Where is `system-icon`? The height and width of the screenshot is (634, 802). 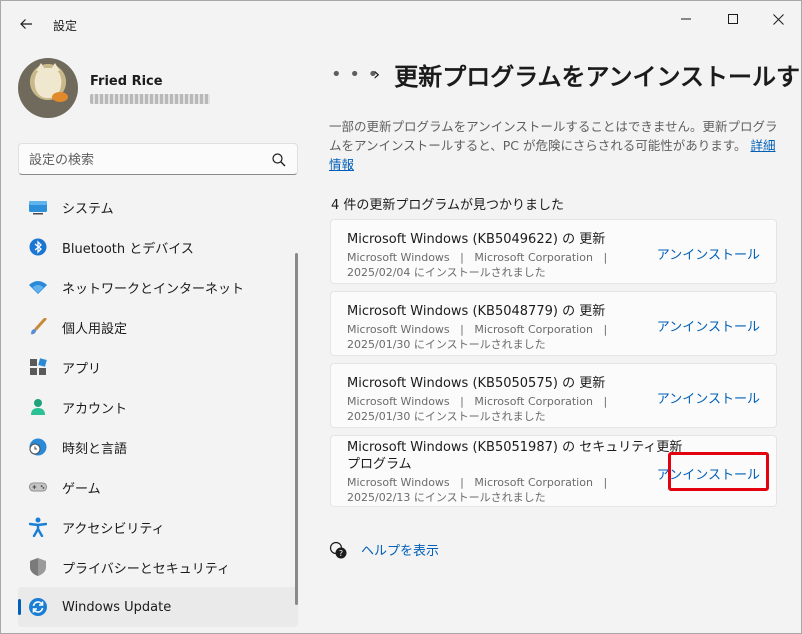 system-icon is located at coordinates (38, 207).